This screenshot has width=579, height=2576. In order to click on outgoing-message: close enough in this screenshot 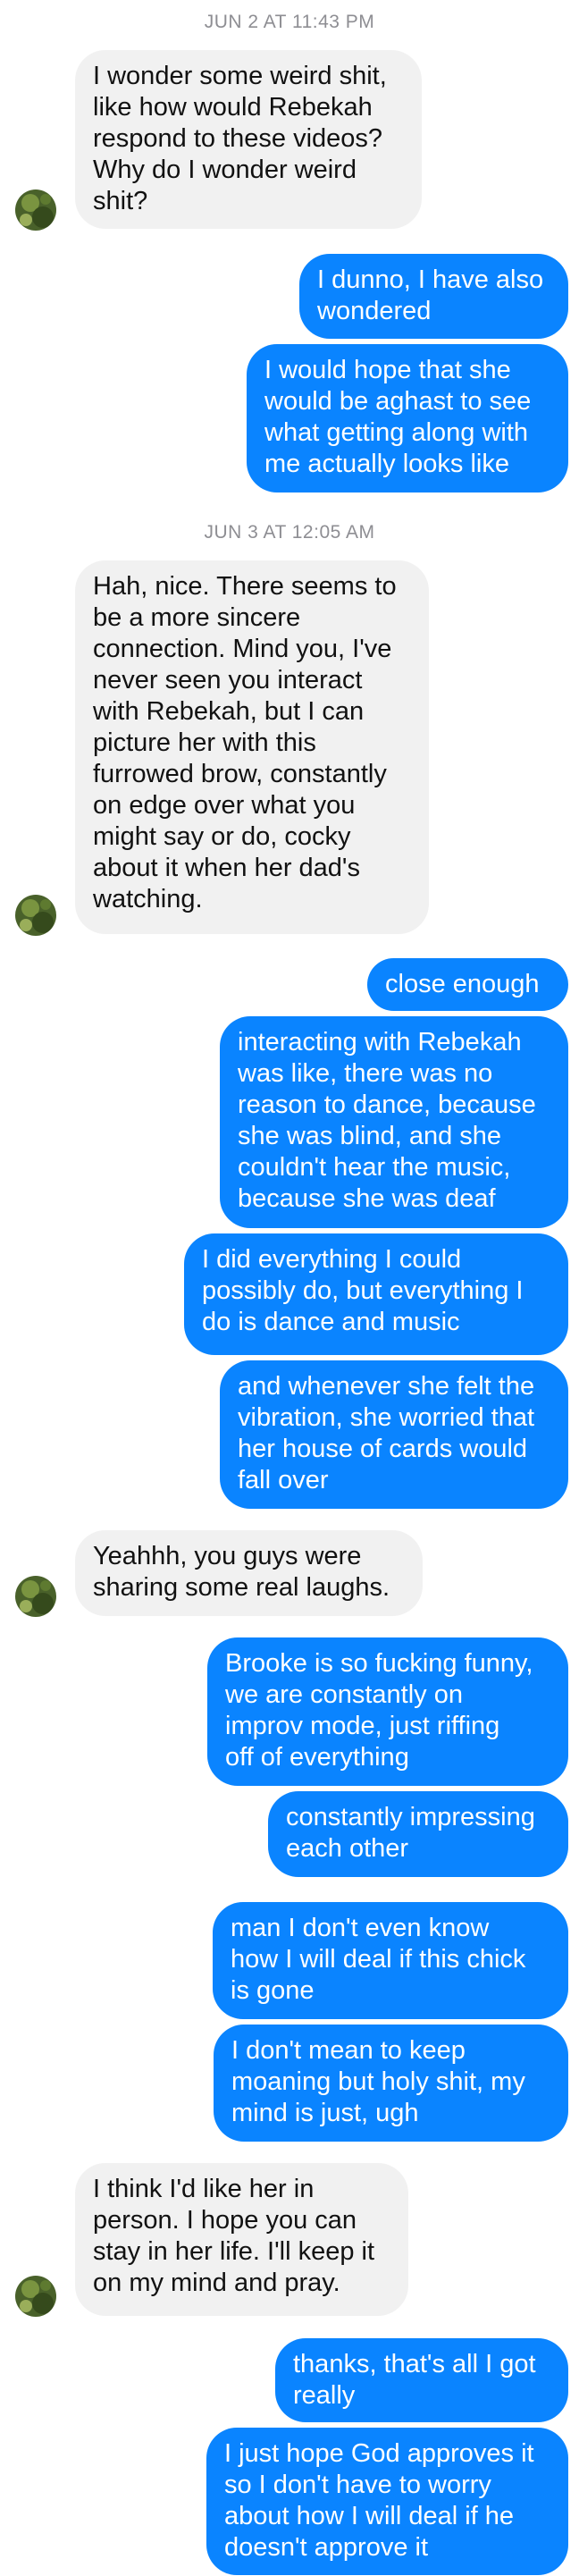, I will do `click(467, 985)`.